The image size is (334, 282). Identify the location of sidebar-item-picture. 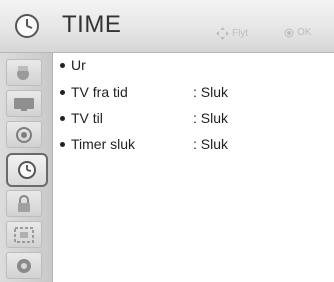
(24, 72).